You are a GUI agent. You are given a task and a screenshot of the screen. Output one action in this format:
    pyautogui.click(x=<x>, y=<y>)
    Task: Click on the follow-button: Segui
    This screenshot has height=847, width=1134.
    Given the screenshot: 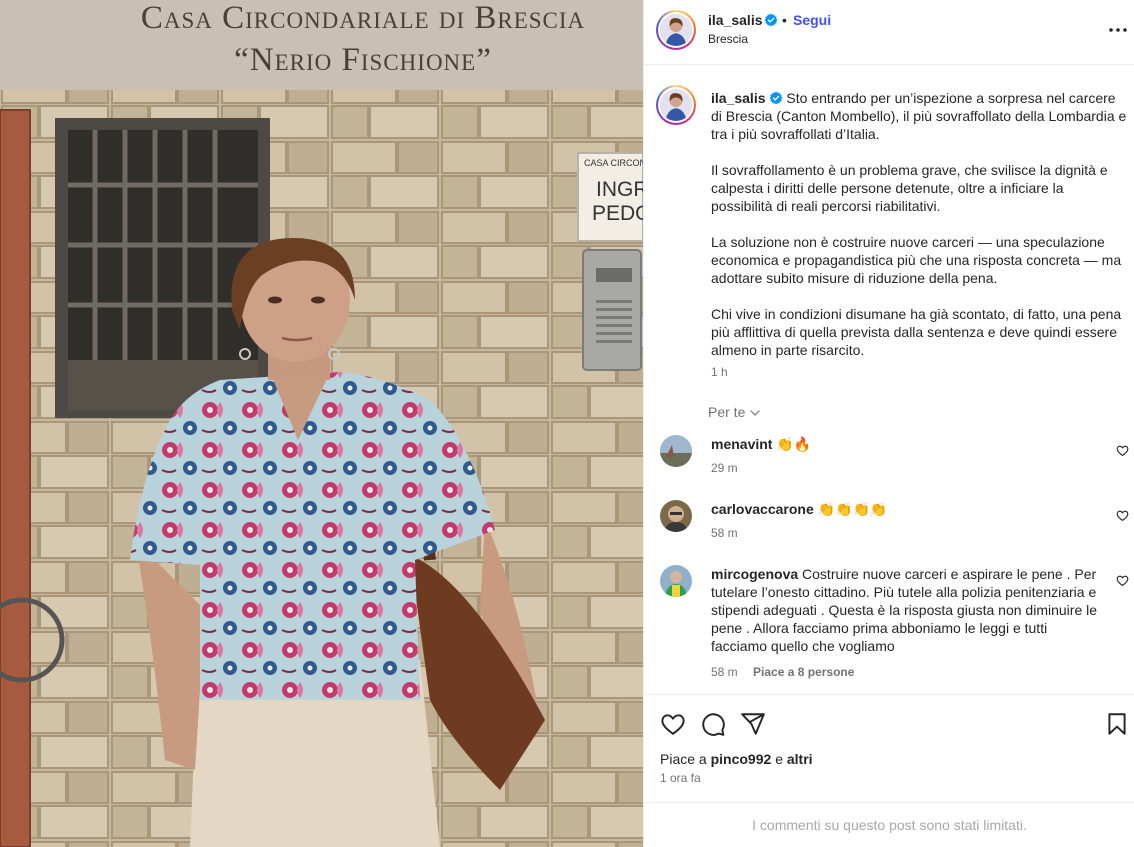 What is the action you would take?
    pyautogui.click(x=812, y=20)
    